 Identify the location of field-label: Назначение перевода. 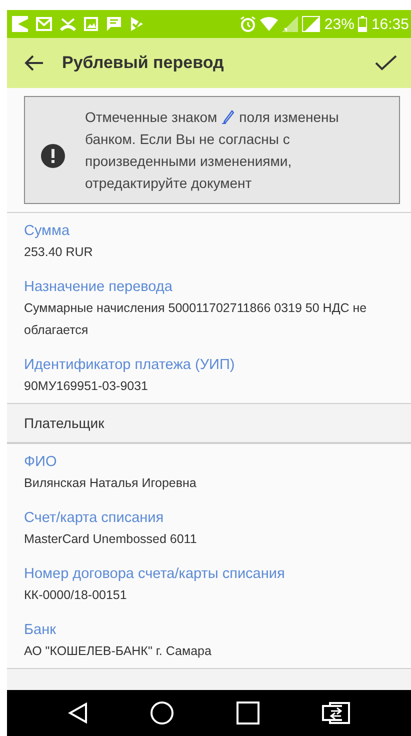
(99, 287).